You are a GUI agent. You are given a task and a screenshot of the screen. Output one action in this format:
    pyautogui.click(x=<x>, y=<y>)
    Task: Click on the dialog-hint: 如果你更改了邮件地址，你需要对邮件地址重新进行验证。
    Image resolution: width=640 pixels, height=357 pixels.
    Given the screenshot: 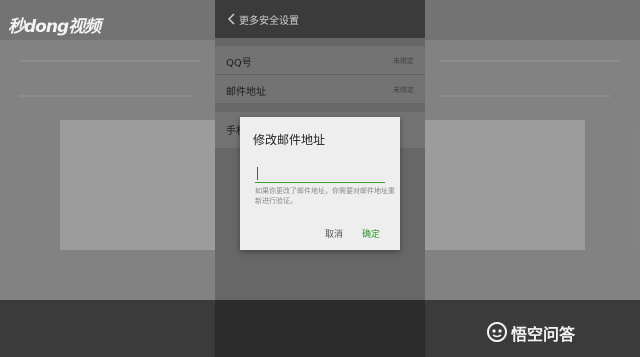 What is the action you would take?
    pyautogui.click(x=325, y=196)
    